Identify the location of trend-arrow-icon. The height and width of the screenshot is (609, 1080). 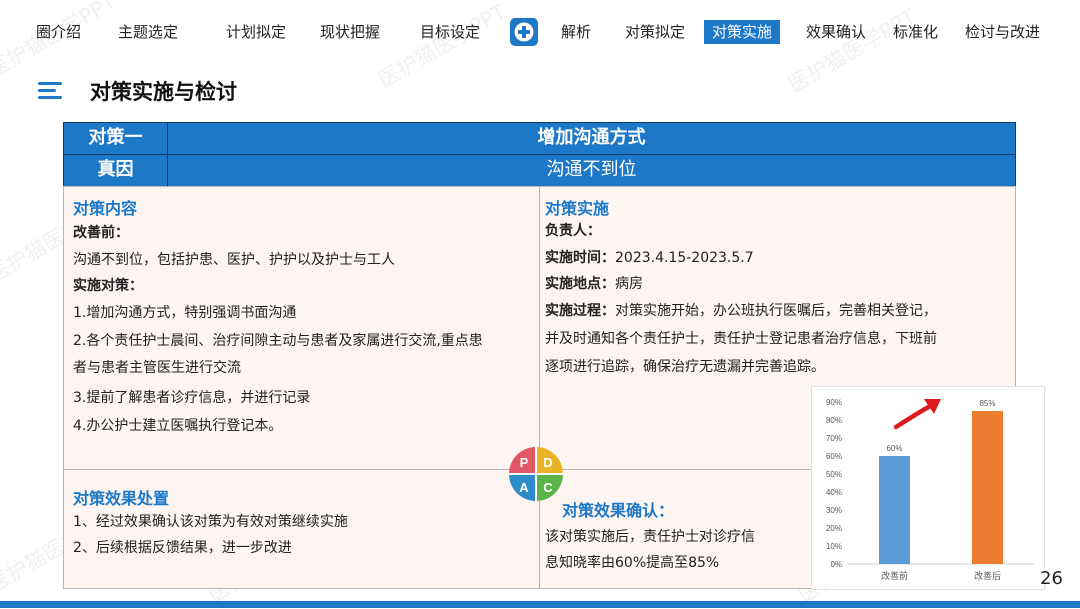
(917, 414).